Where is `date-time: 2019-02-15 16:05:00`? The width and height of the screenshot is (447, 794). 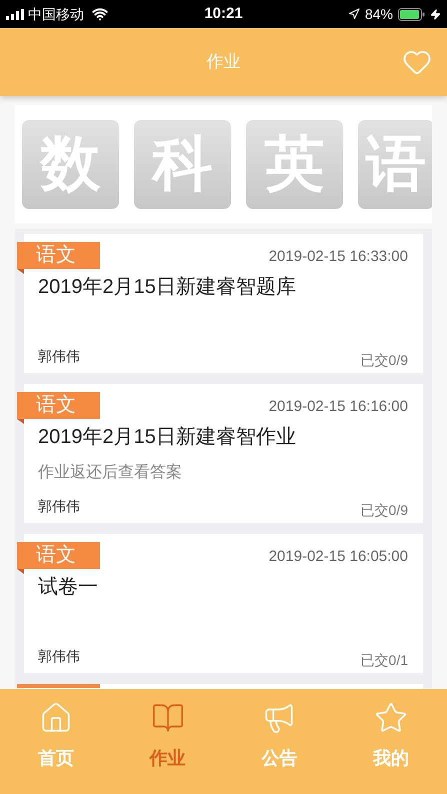
date-time: 2019-02-15 16:05:00 is located at coordinates (338, 557).